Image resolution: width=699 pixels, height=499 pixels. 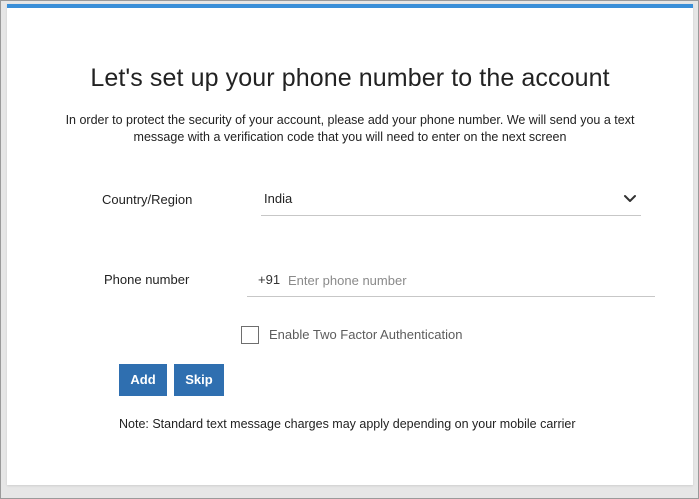 What do you see at coordinates (365, 334) in the screenshot?
I see `two-factor-label: Enable Two Factor Authentication` at bounding box center [365, 334].